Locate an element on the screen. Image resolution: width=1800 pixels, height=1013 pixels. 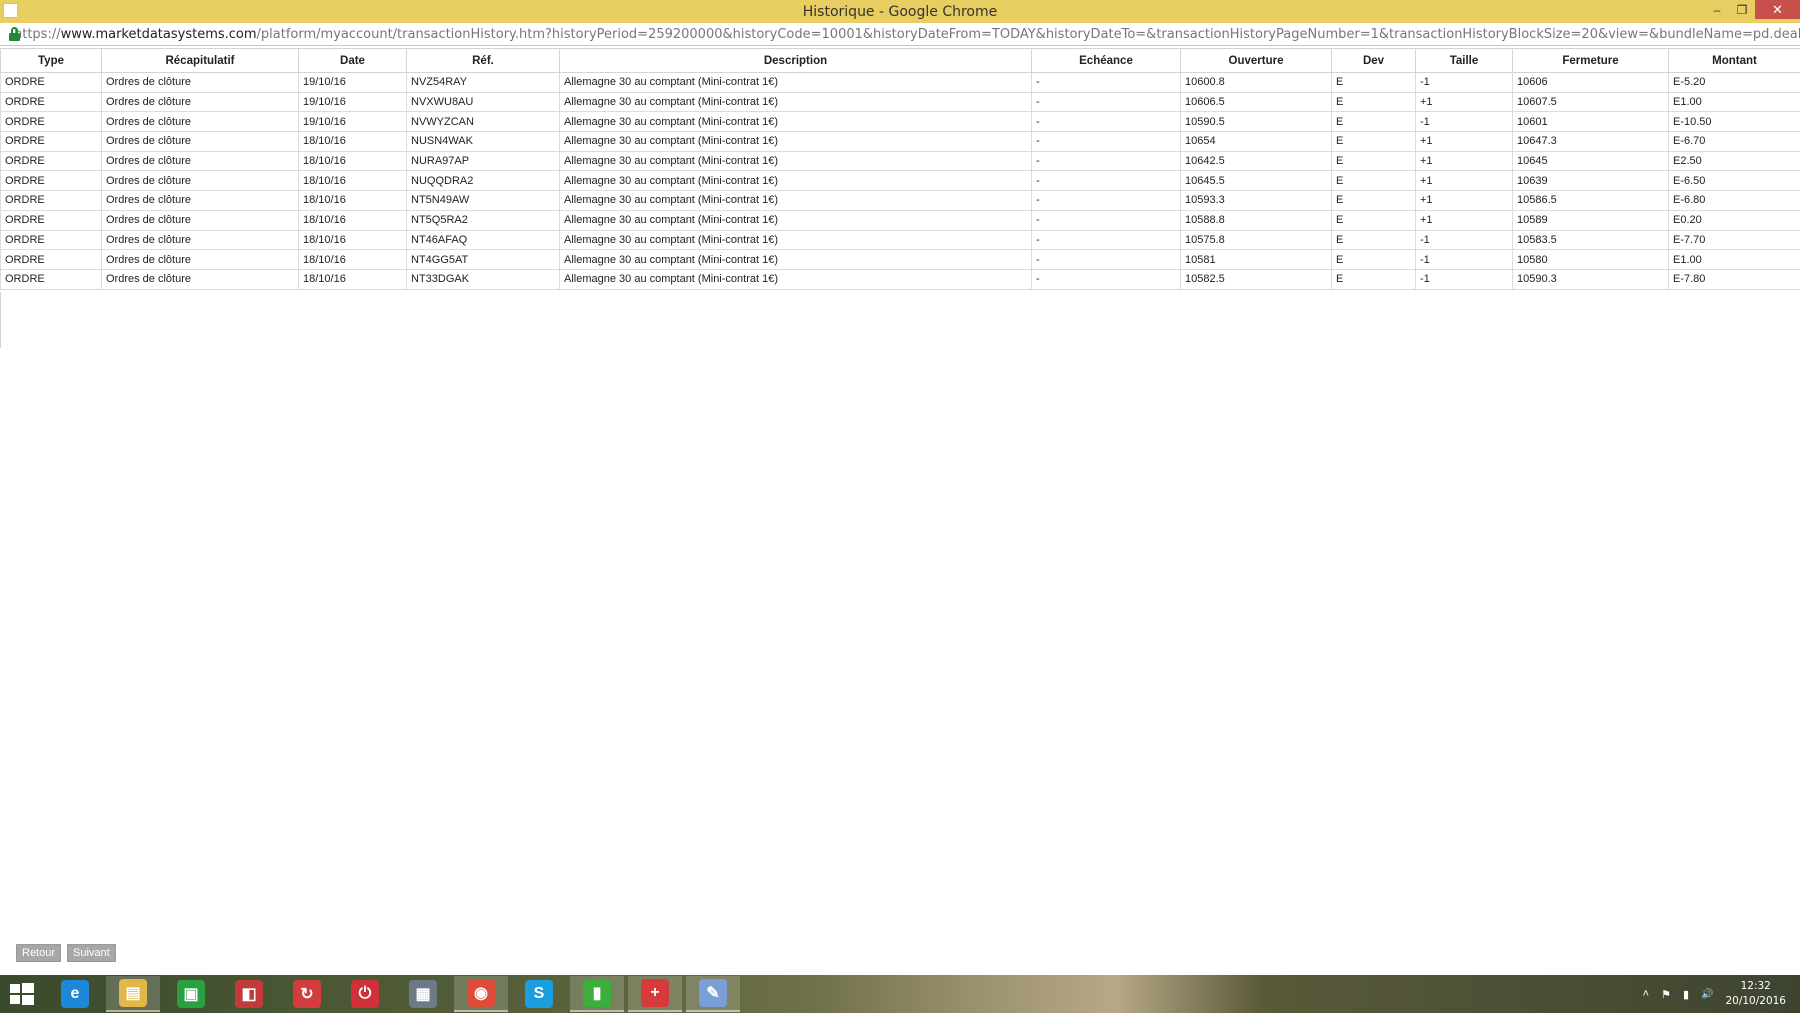
cell-montant: E-6.50 is located at coordinates (1734, 181).